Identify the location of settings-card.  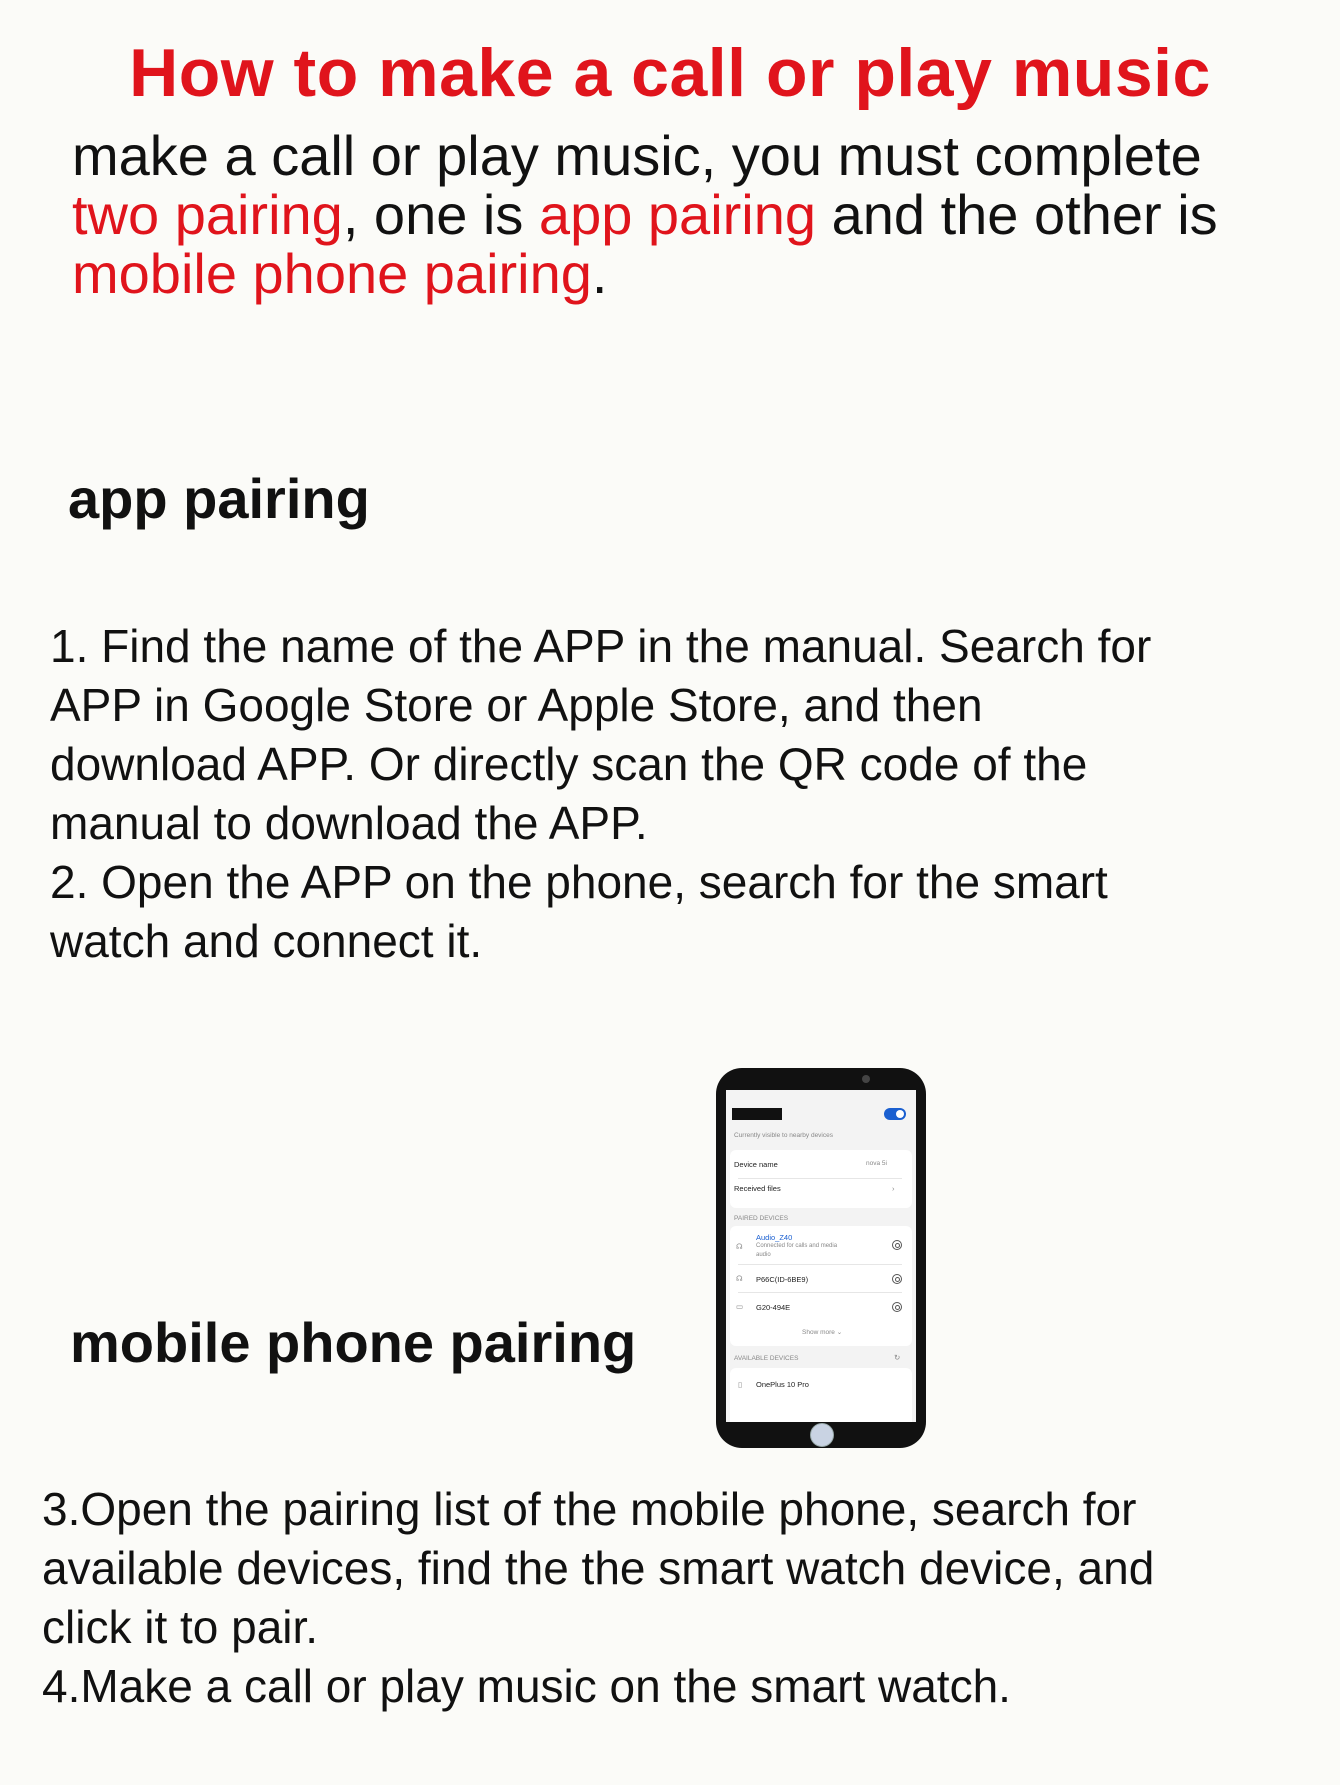
(821, 1179).